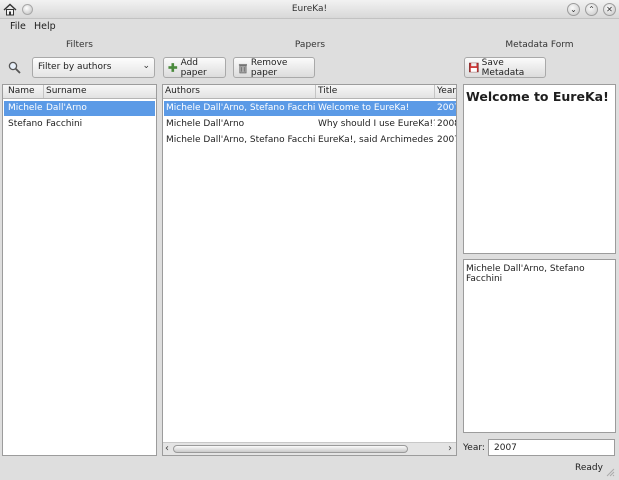 This screenshot has height=480, width=619. Describe the element at coordinates (66, 108) in the screenshot. I see `author-surname: Dall'Arno` at that location.